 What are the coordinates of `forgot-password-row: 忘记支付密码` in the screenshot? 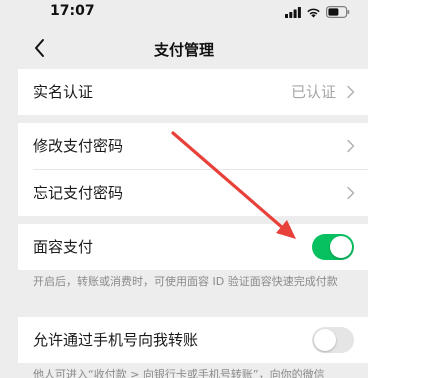 It's located at (193, 193).